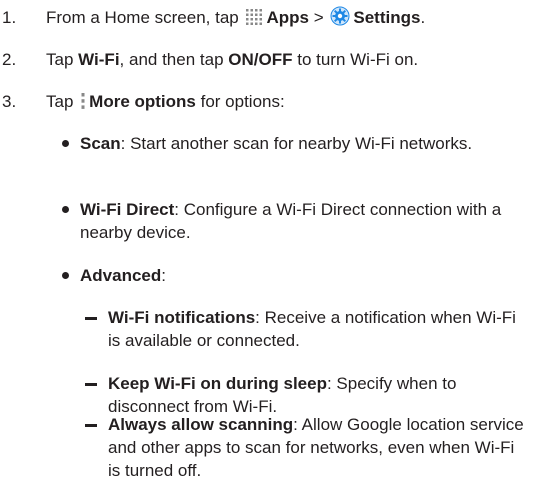 This screenshot has height=482, width=534. I want to click on step-suffix: to turn Wi-Fi on., so click(358, 59).